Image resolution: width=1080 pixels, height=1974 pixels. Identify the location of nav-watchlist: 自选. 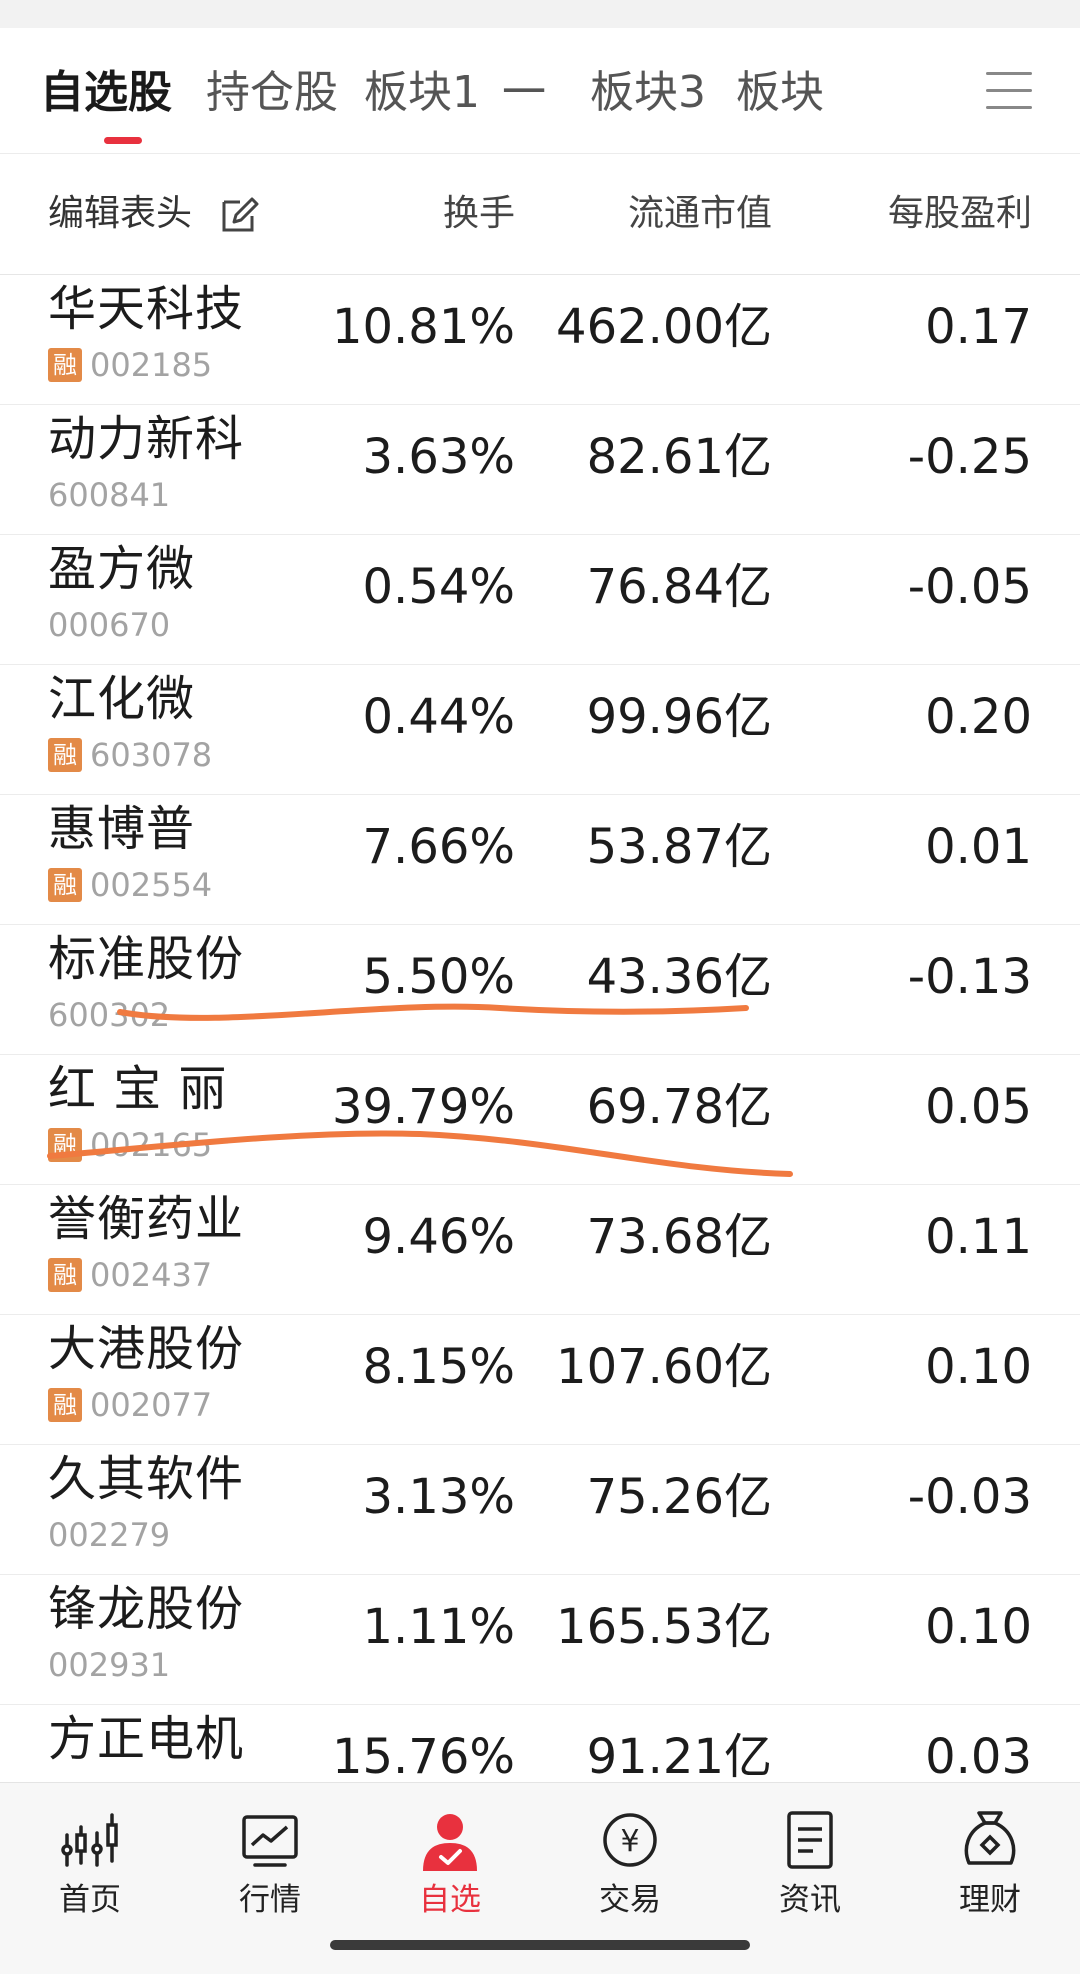
(450, 1863).